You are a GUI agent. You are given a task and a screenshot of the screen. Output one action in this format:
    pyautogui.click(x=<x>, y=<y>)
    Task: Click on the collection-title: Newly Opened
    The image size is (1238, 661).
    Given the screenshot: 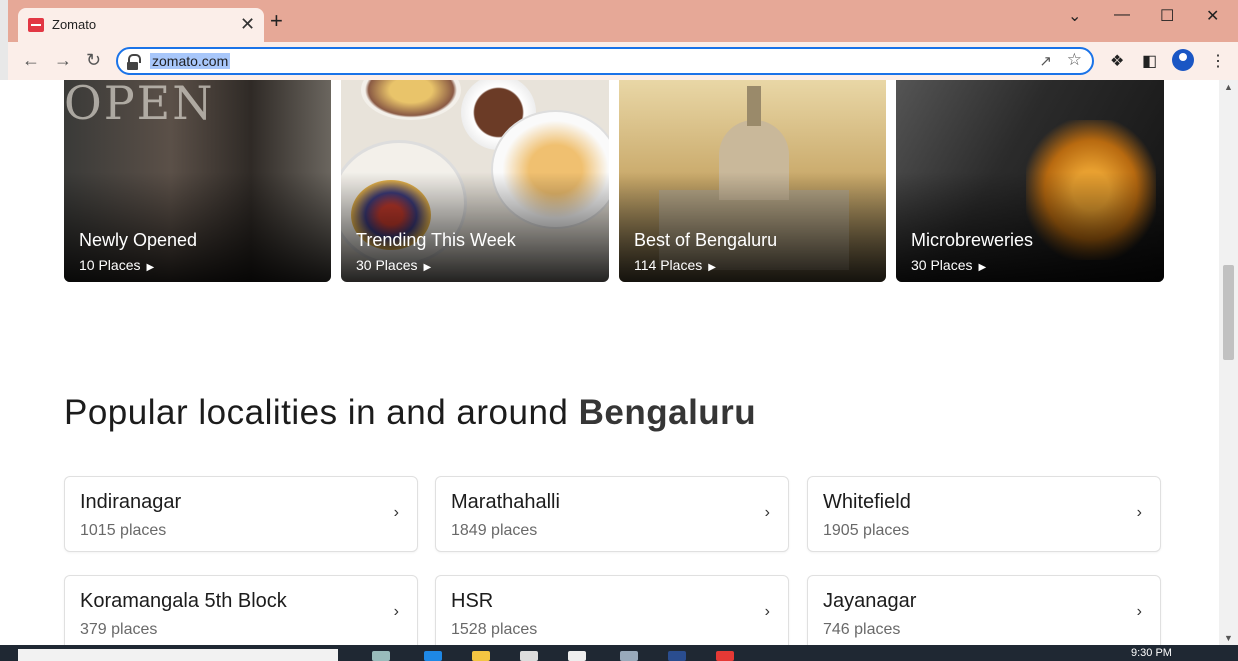 What is the action you would take?
    pyautogui.click(x=138, y=240)
    